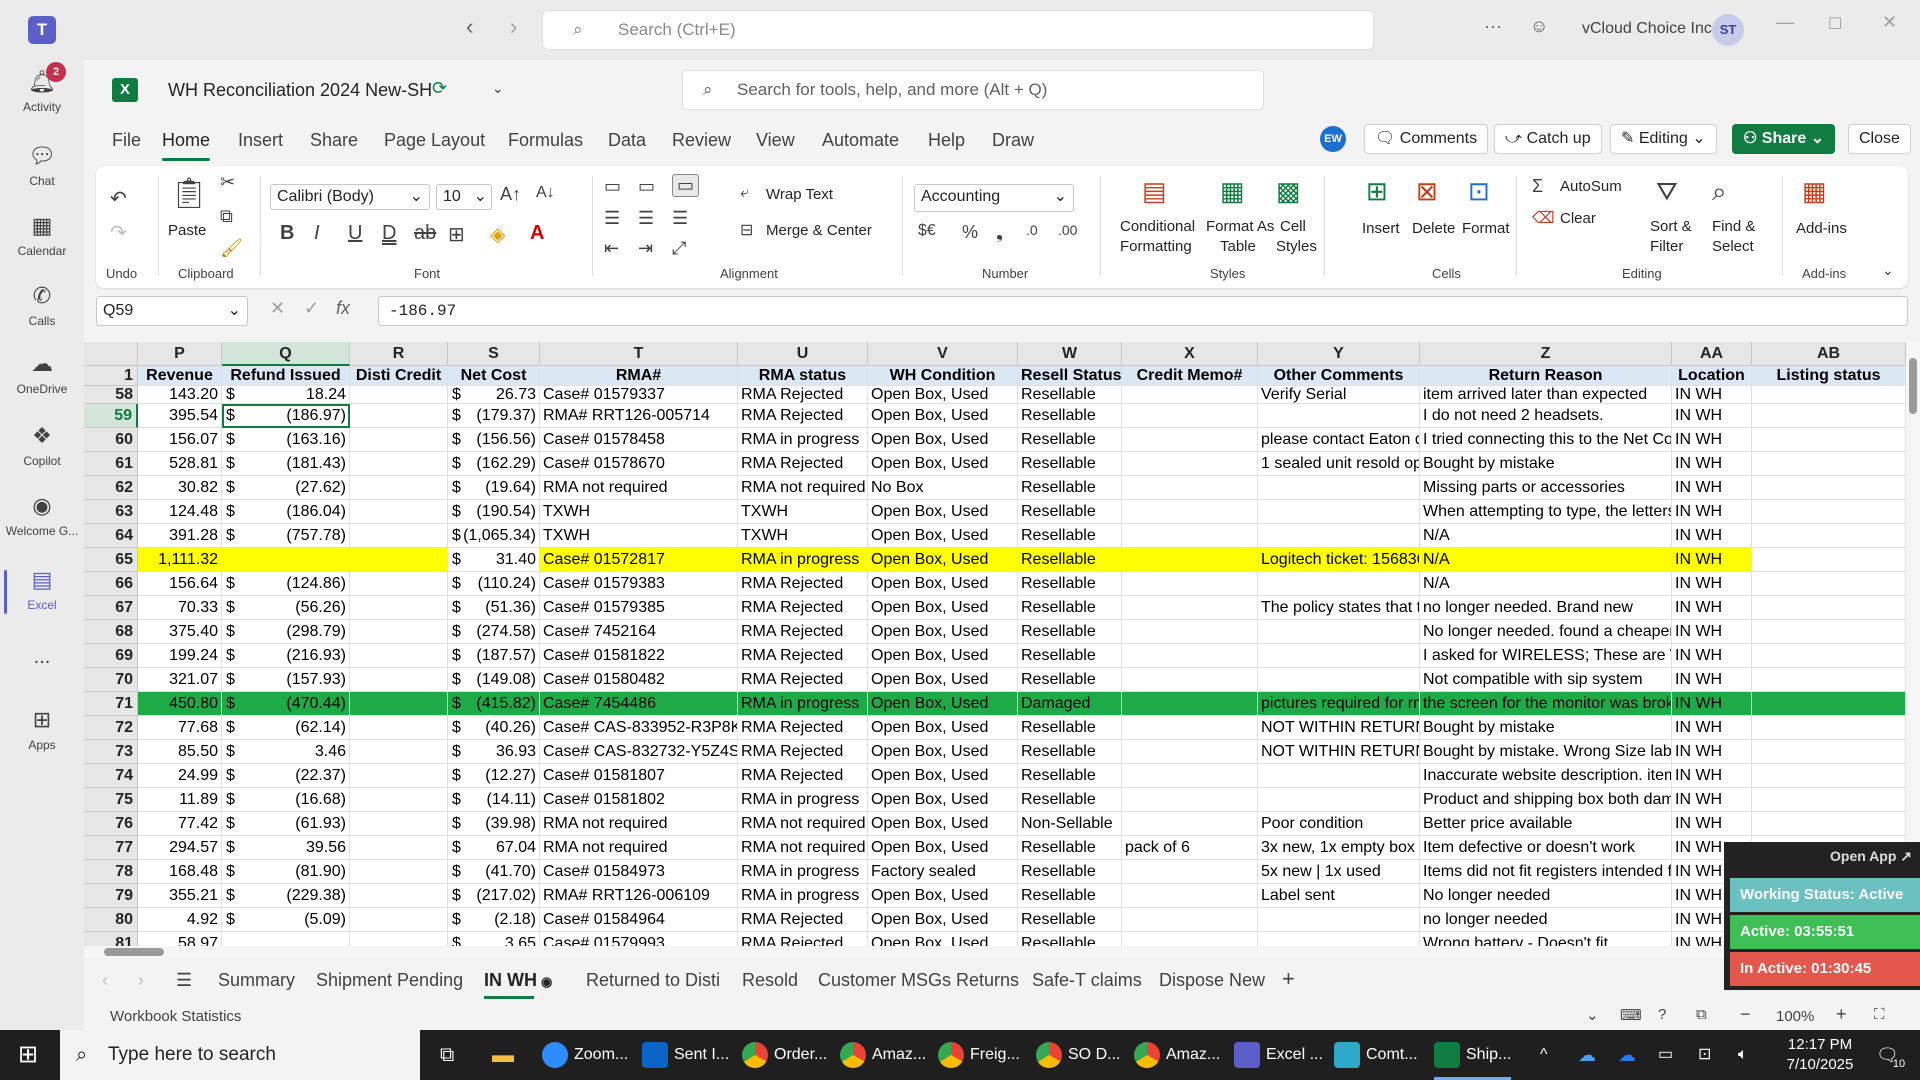 The height and width of the screenshot is (1080, 1920). Describe the element at coordinates (653, 980) in the screenshot. I see `sheet-tab-returned-to-disti: Returned to Disti` at that location.